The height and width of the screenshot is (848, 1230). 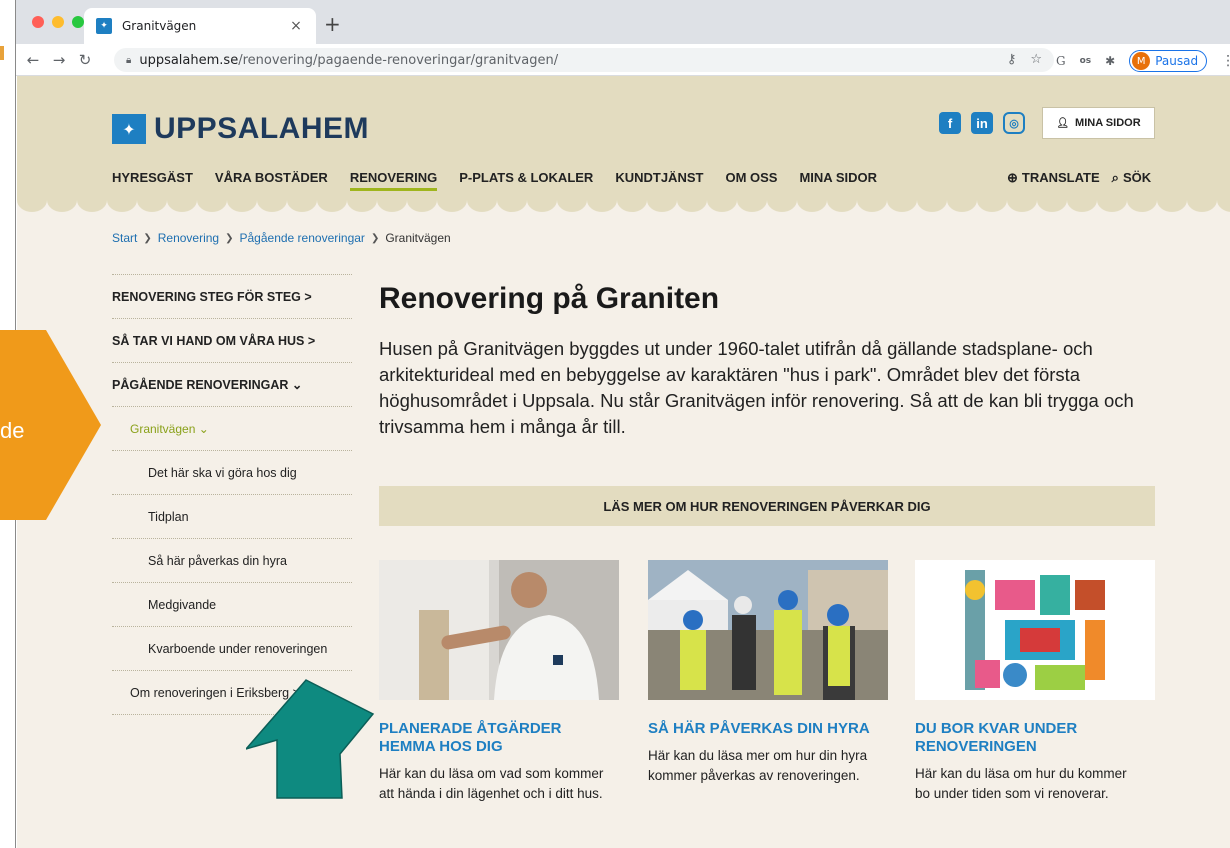 What do you see at coordinates (1086, 61) in the screenshot?
I see `extension-icon: os` at bounding box center [1086, 61].